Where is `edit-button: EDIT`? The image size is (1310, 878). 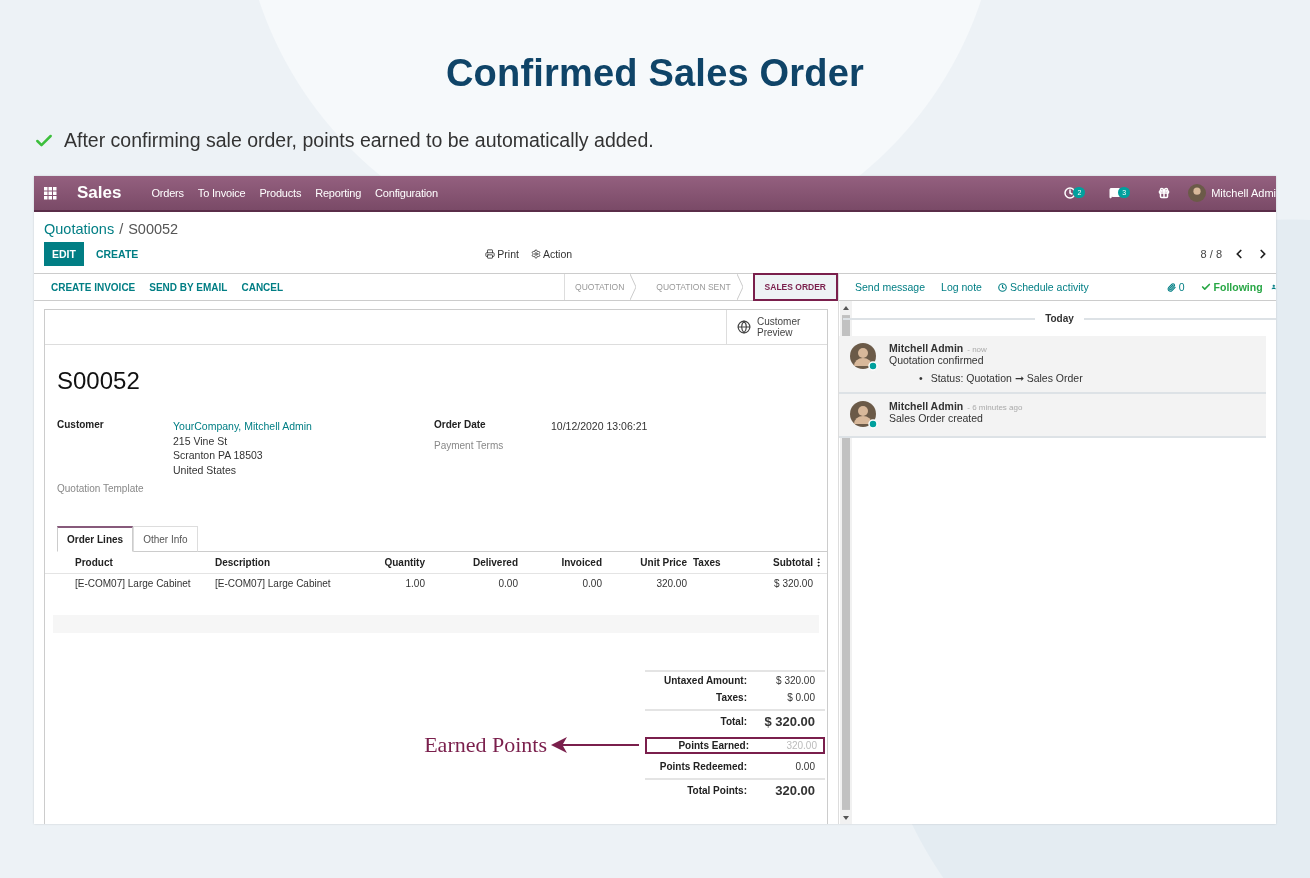
edit-button: EDIT is located at coordinates (64, 254).